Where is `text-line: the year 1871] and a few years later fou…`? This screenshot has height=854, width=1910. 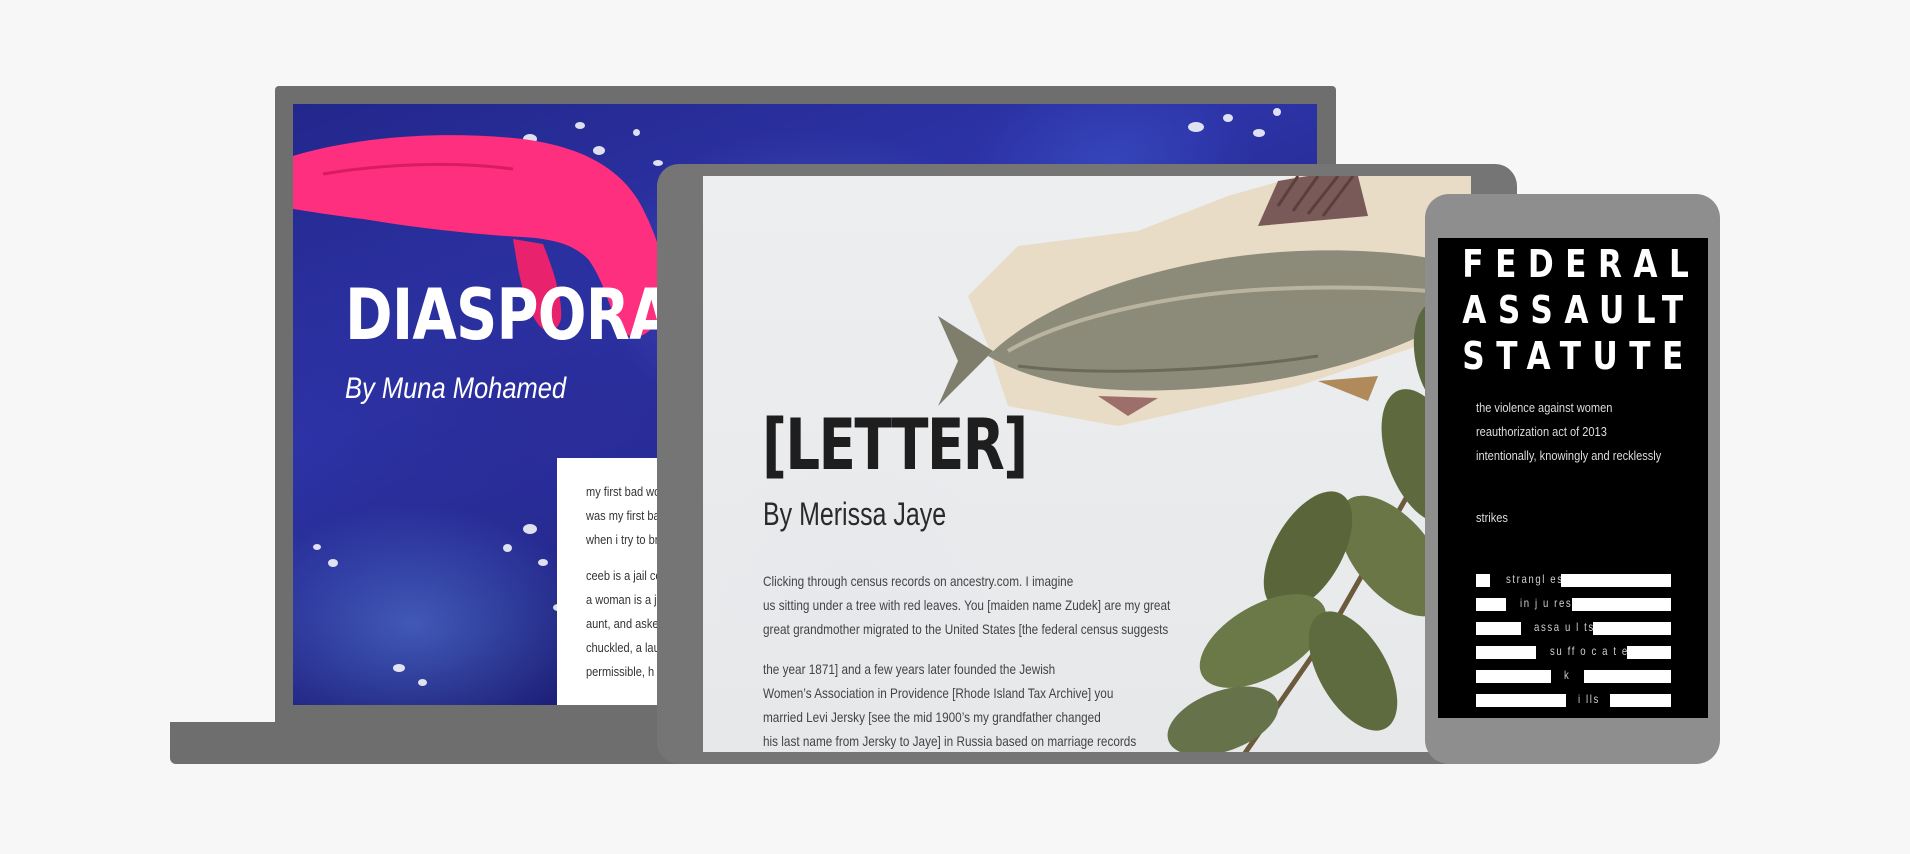 text-line: the year 1871] and a few years later fou… is located at coordinates (909, 669).